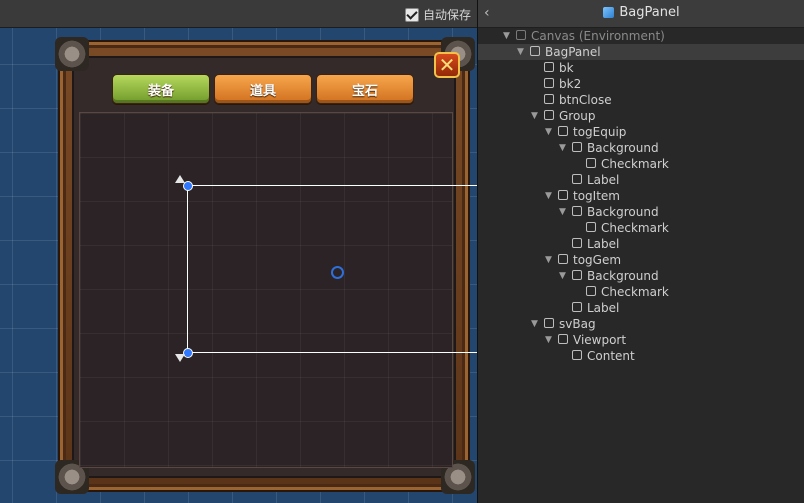  What do you see at coordinates (570, 84) in the screenshot?
I see `hierarchy-item-label: bk2` at bounding box center [570, 84].